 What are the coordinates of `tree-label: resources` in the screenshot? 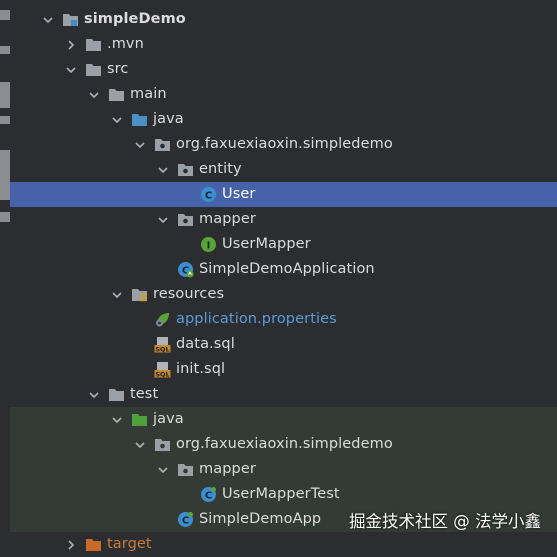 It's located at (189, 294).